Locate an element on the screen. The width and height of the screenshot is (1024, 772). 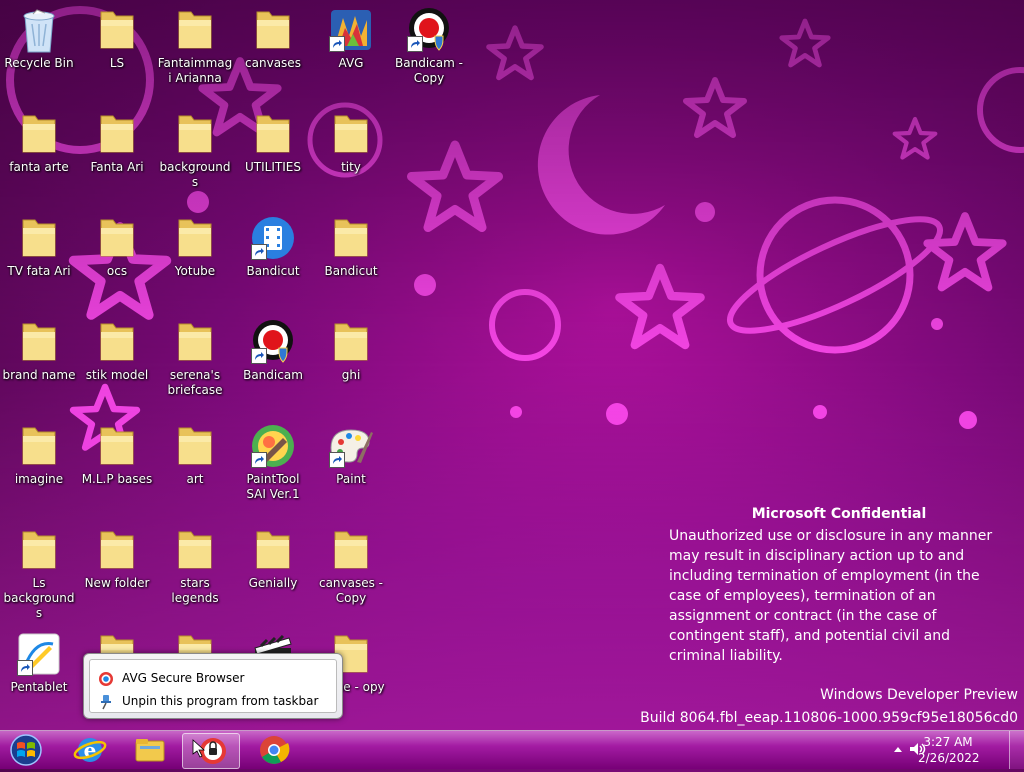
chrome-icon is located at coordinates (275, 750).